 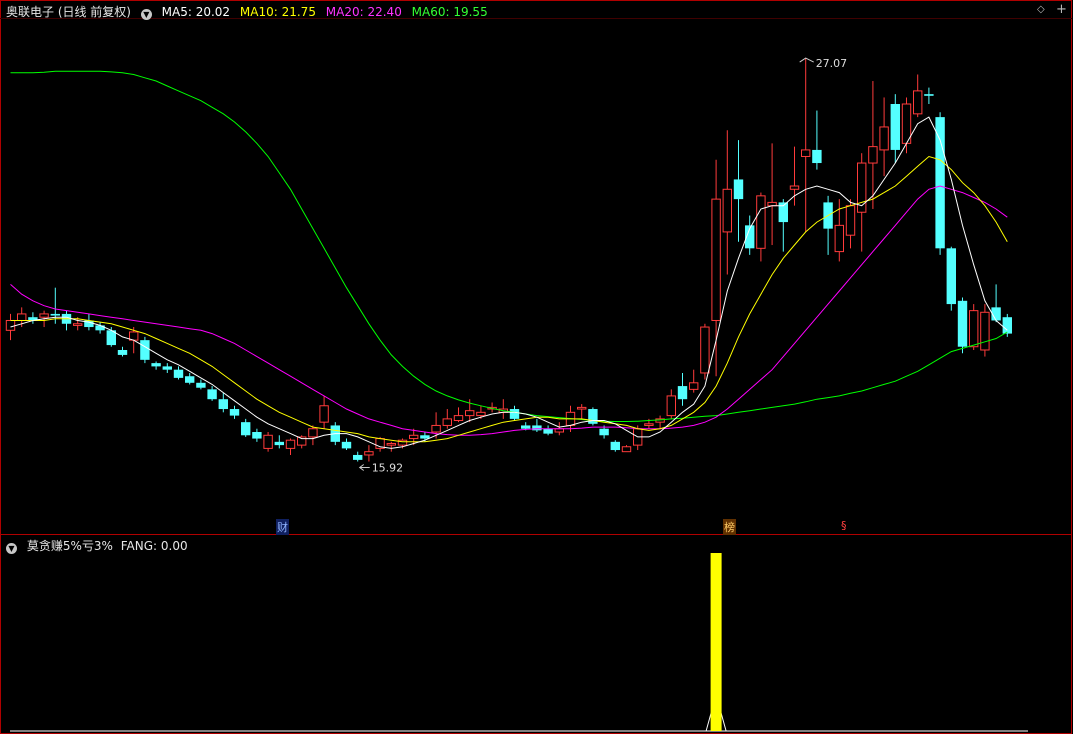 What do you see at coordinates (832, 63) in the screenshot?
I see `high-label: 27.07` at bounding box center [832, 63].